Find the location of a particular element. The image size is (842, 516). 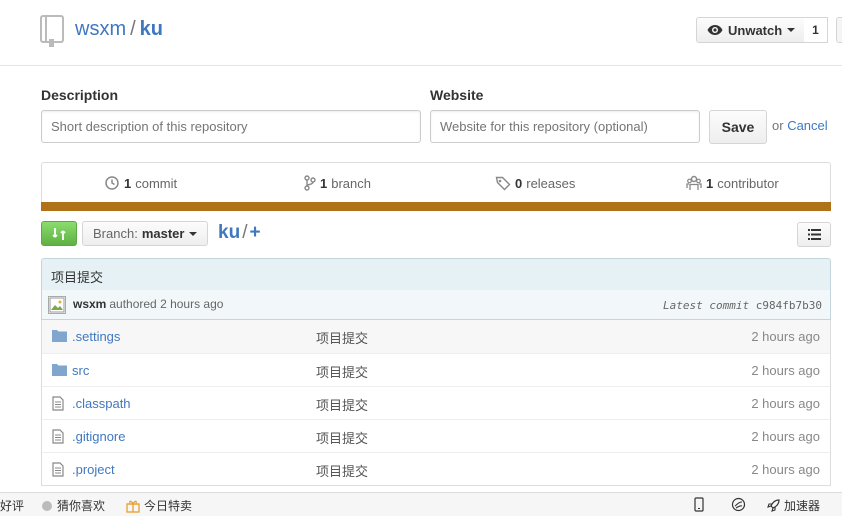

file-name-link: .settings is located at coordinates (96, 336).